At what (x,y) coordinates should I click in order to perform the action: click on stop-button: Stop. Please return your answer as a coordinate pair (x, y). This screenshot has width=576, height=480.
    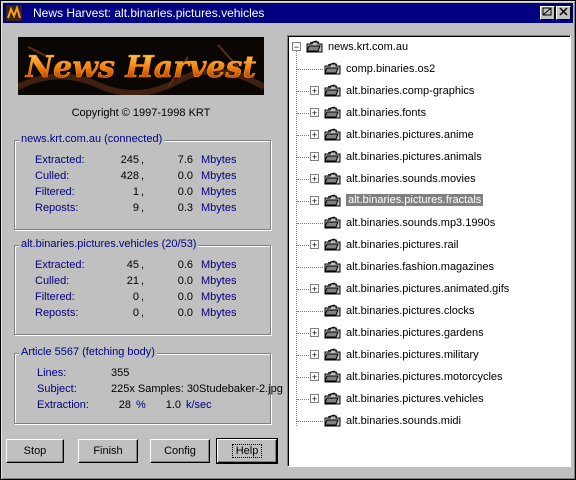
    Looking at the image, I should click on (35, 451).